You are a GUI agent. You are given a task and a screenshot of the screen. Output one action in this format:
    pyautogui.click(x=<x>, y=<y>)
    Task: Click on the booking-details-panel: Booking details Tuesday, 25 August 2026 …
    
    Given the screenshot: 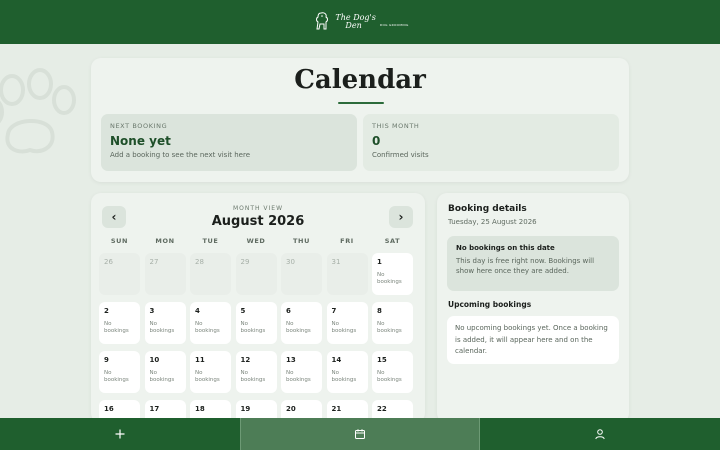 What is the action you would take?
    pyautogui.click(x=533, y=308)
    